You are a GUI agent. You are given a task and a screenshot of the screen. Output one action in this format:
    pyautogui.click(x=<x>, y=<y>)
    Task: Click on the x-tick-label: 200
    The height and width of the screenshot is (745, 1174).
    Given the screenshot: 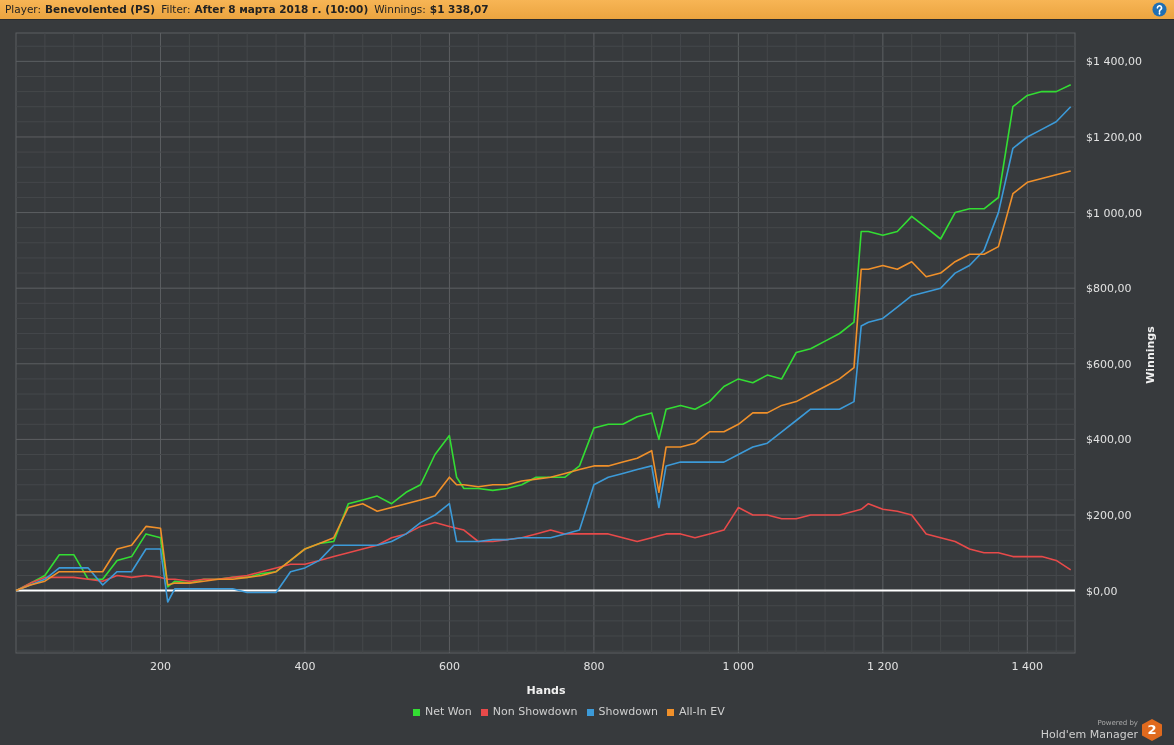 What is the action you would take?
    pyautogui.click(x=160, y=666)
    